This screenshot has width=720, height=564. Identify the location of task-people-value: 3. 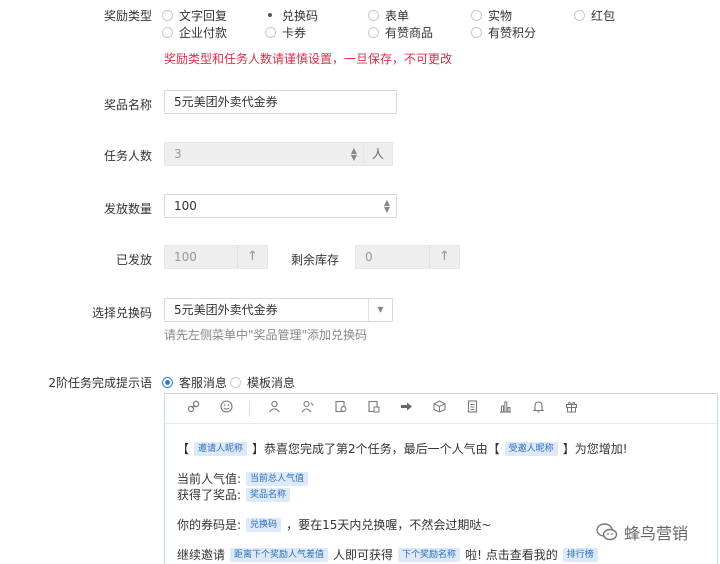
(178, 154).